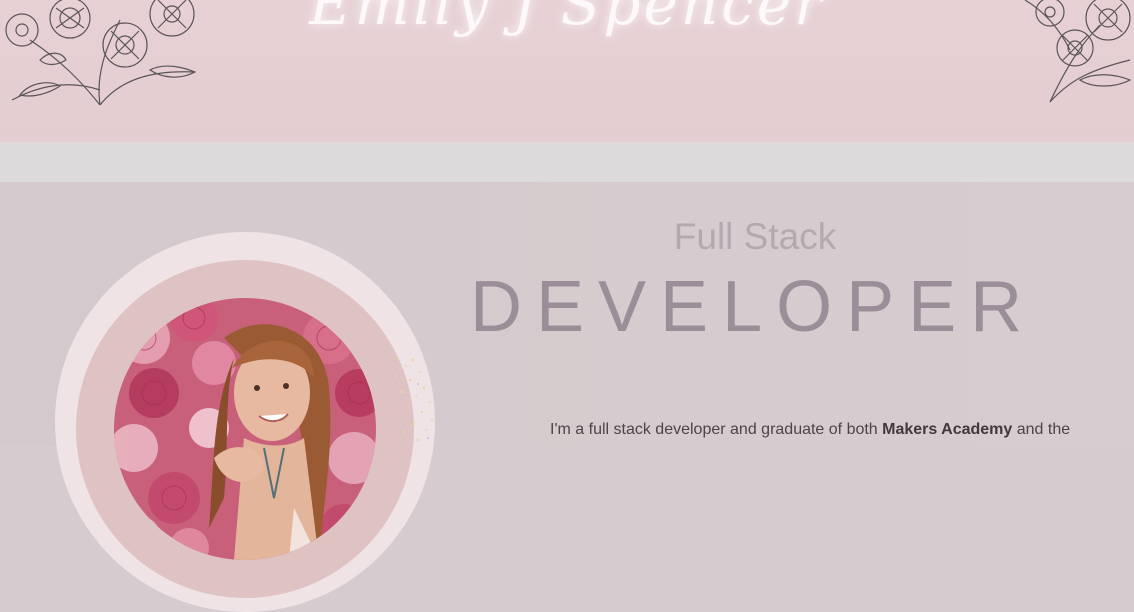 Image resolution: width=1134 pixels, height=612 pixels. I want to click on makers-academy-highlight: Makers Academy, so click(947, 429).